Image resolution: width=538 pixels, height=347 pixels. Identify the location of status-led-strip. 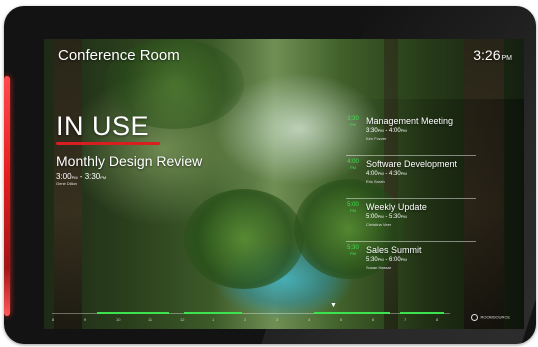
(7, 196).